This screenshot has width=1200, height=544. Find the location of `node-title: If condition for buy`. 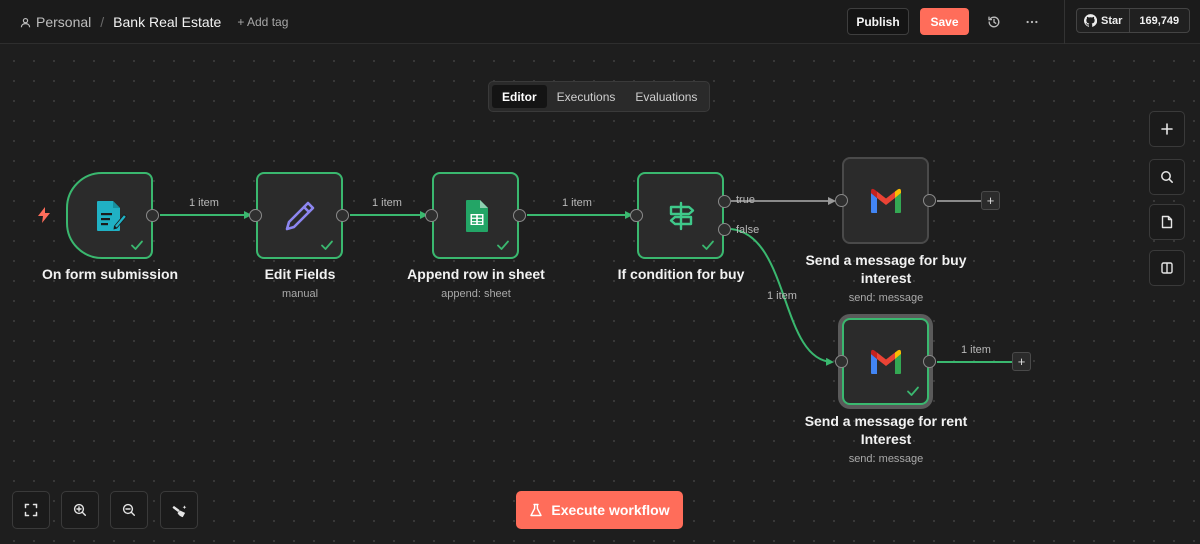

node-title: If condition for buy is located at coordinates (681, 274).